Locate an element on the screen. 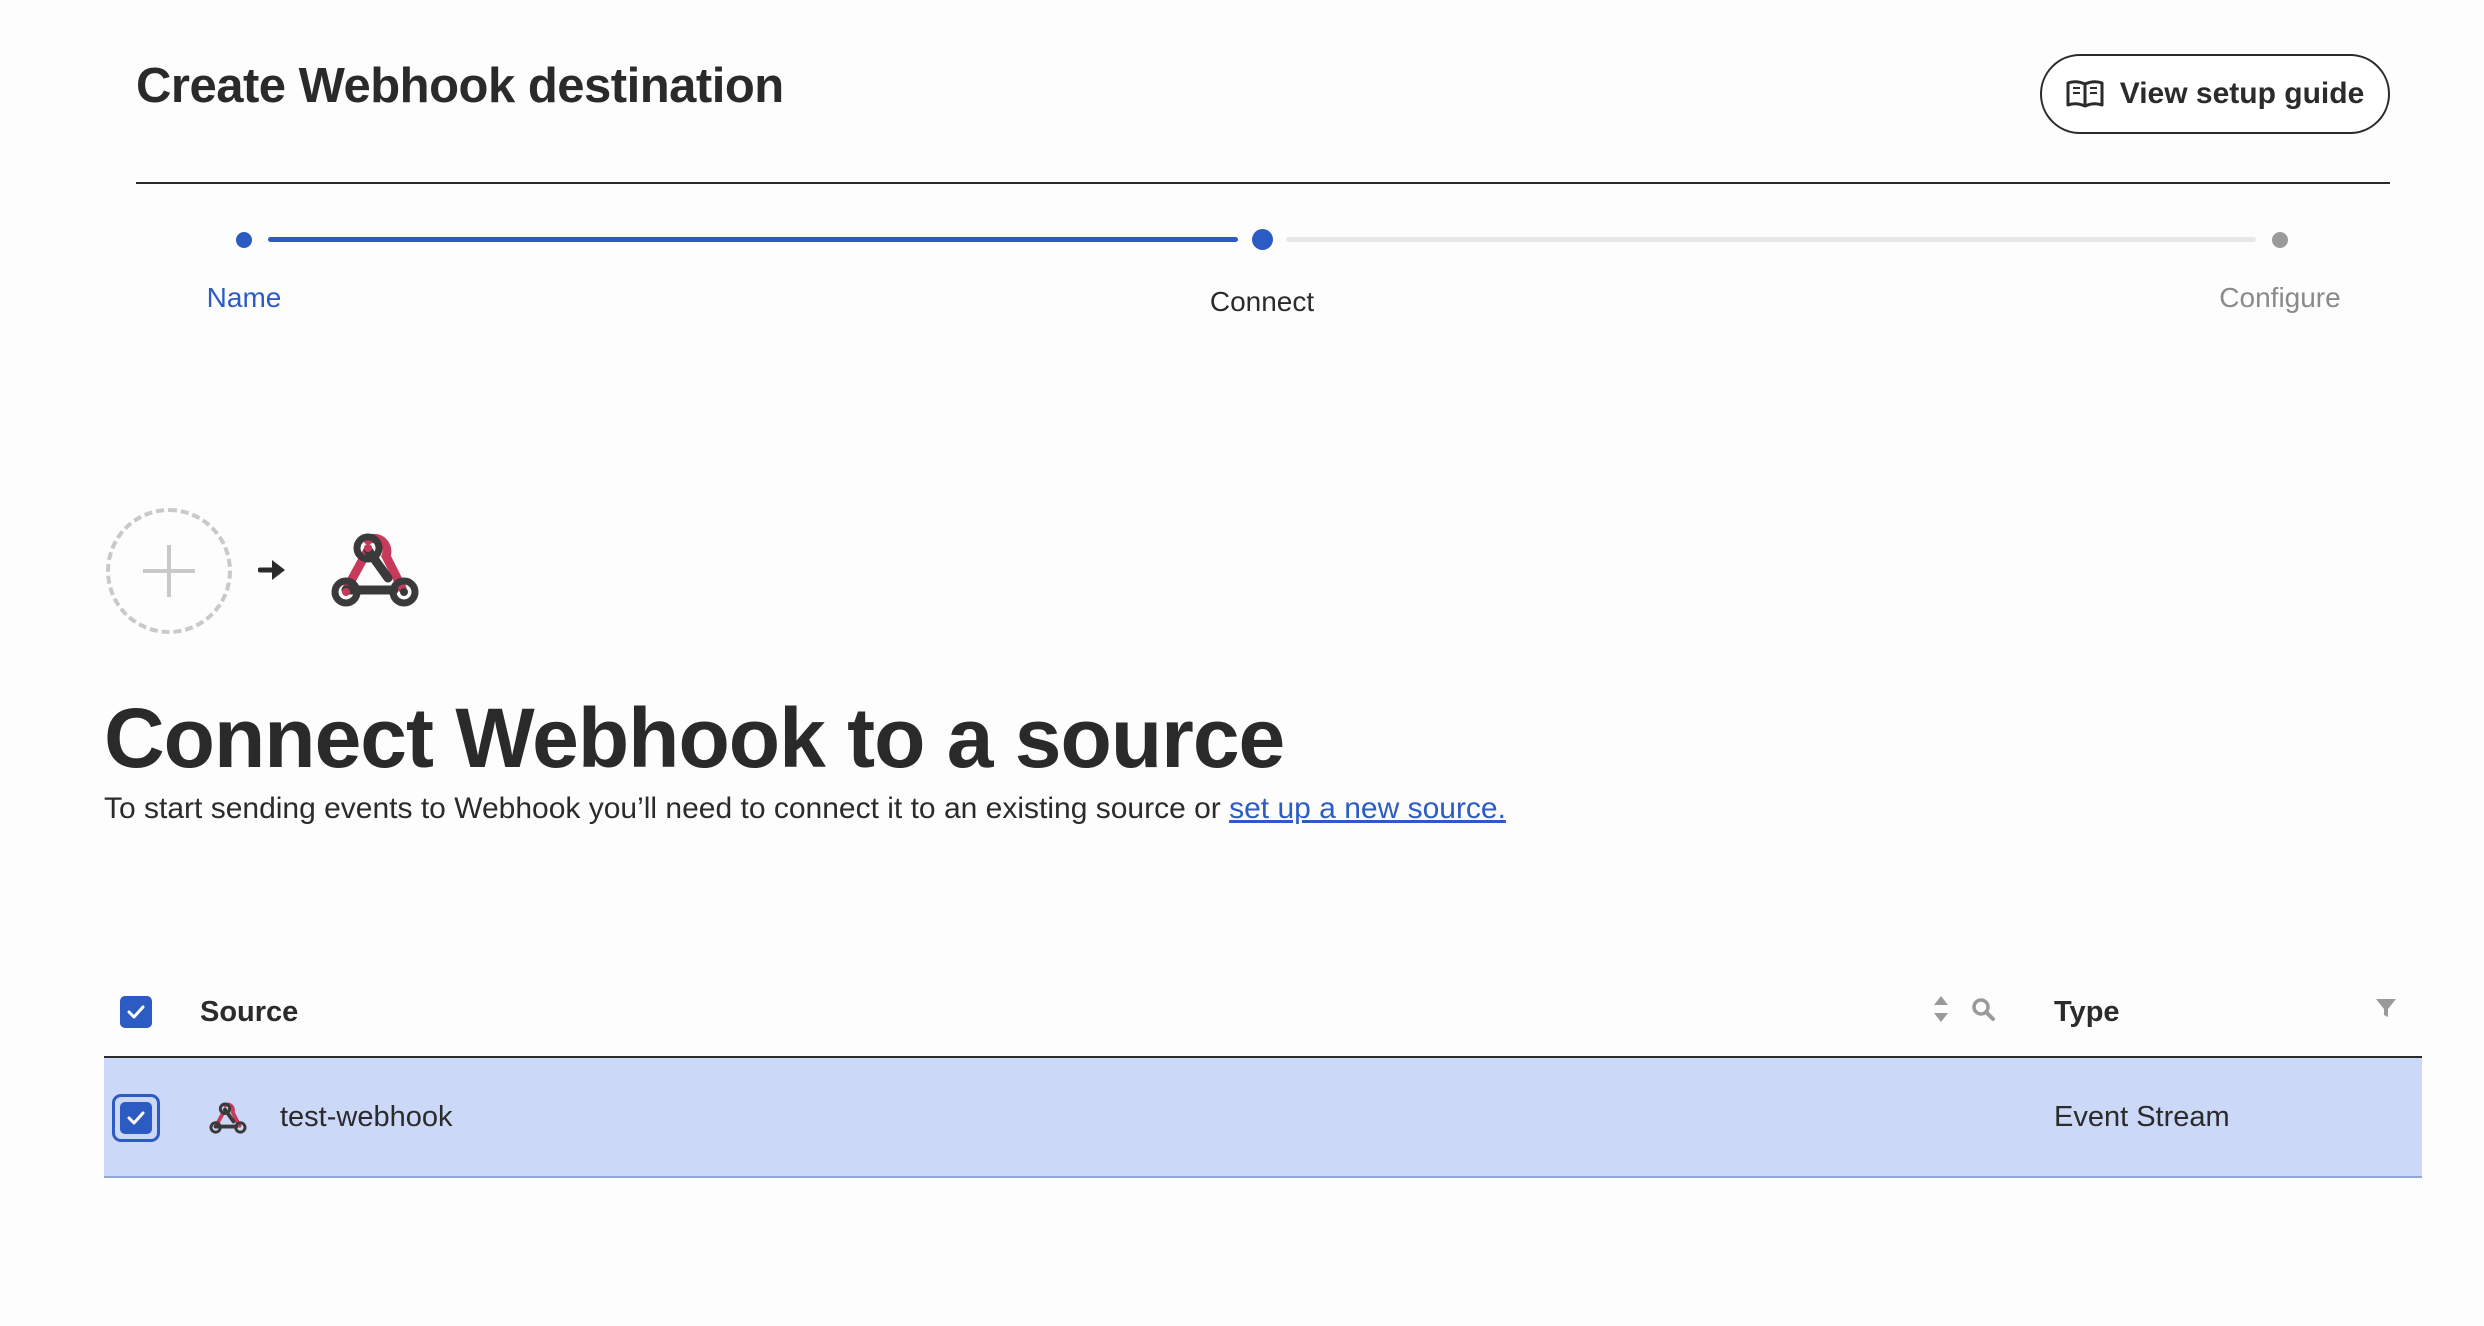 The image size is (2484, 1326). setup-new-source-link: set up a new source. is located at coordinates (1367, 808).